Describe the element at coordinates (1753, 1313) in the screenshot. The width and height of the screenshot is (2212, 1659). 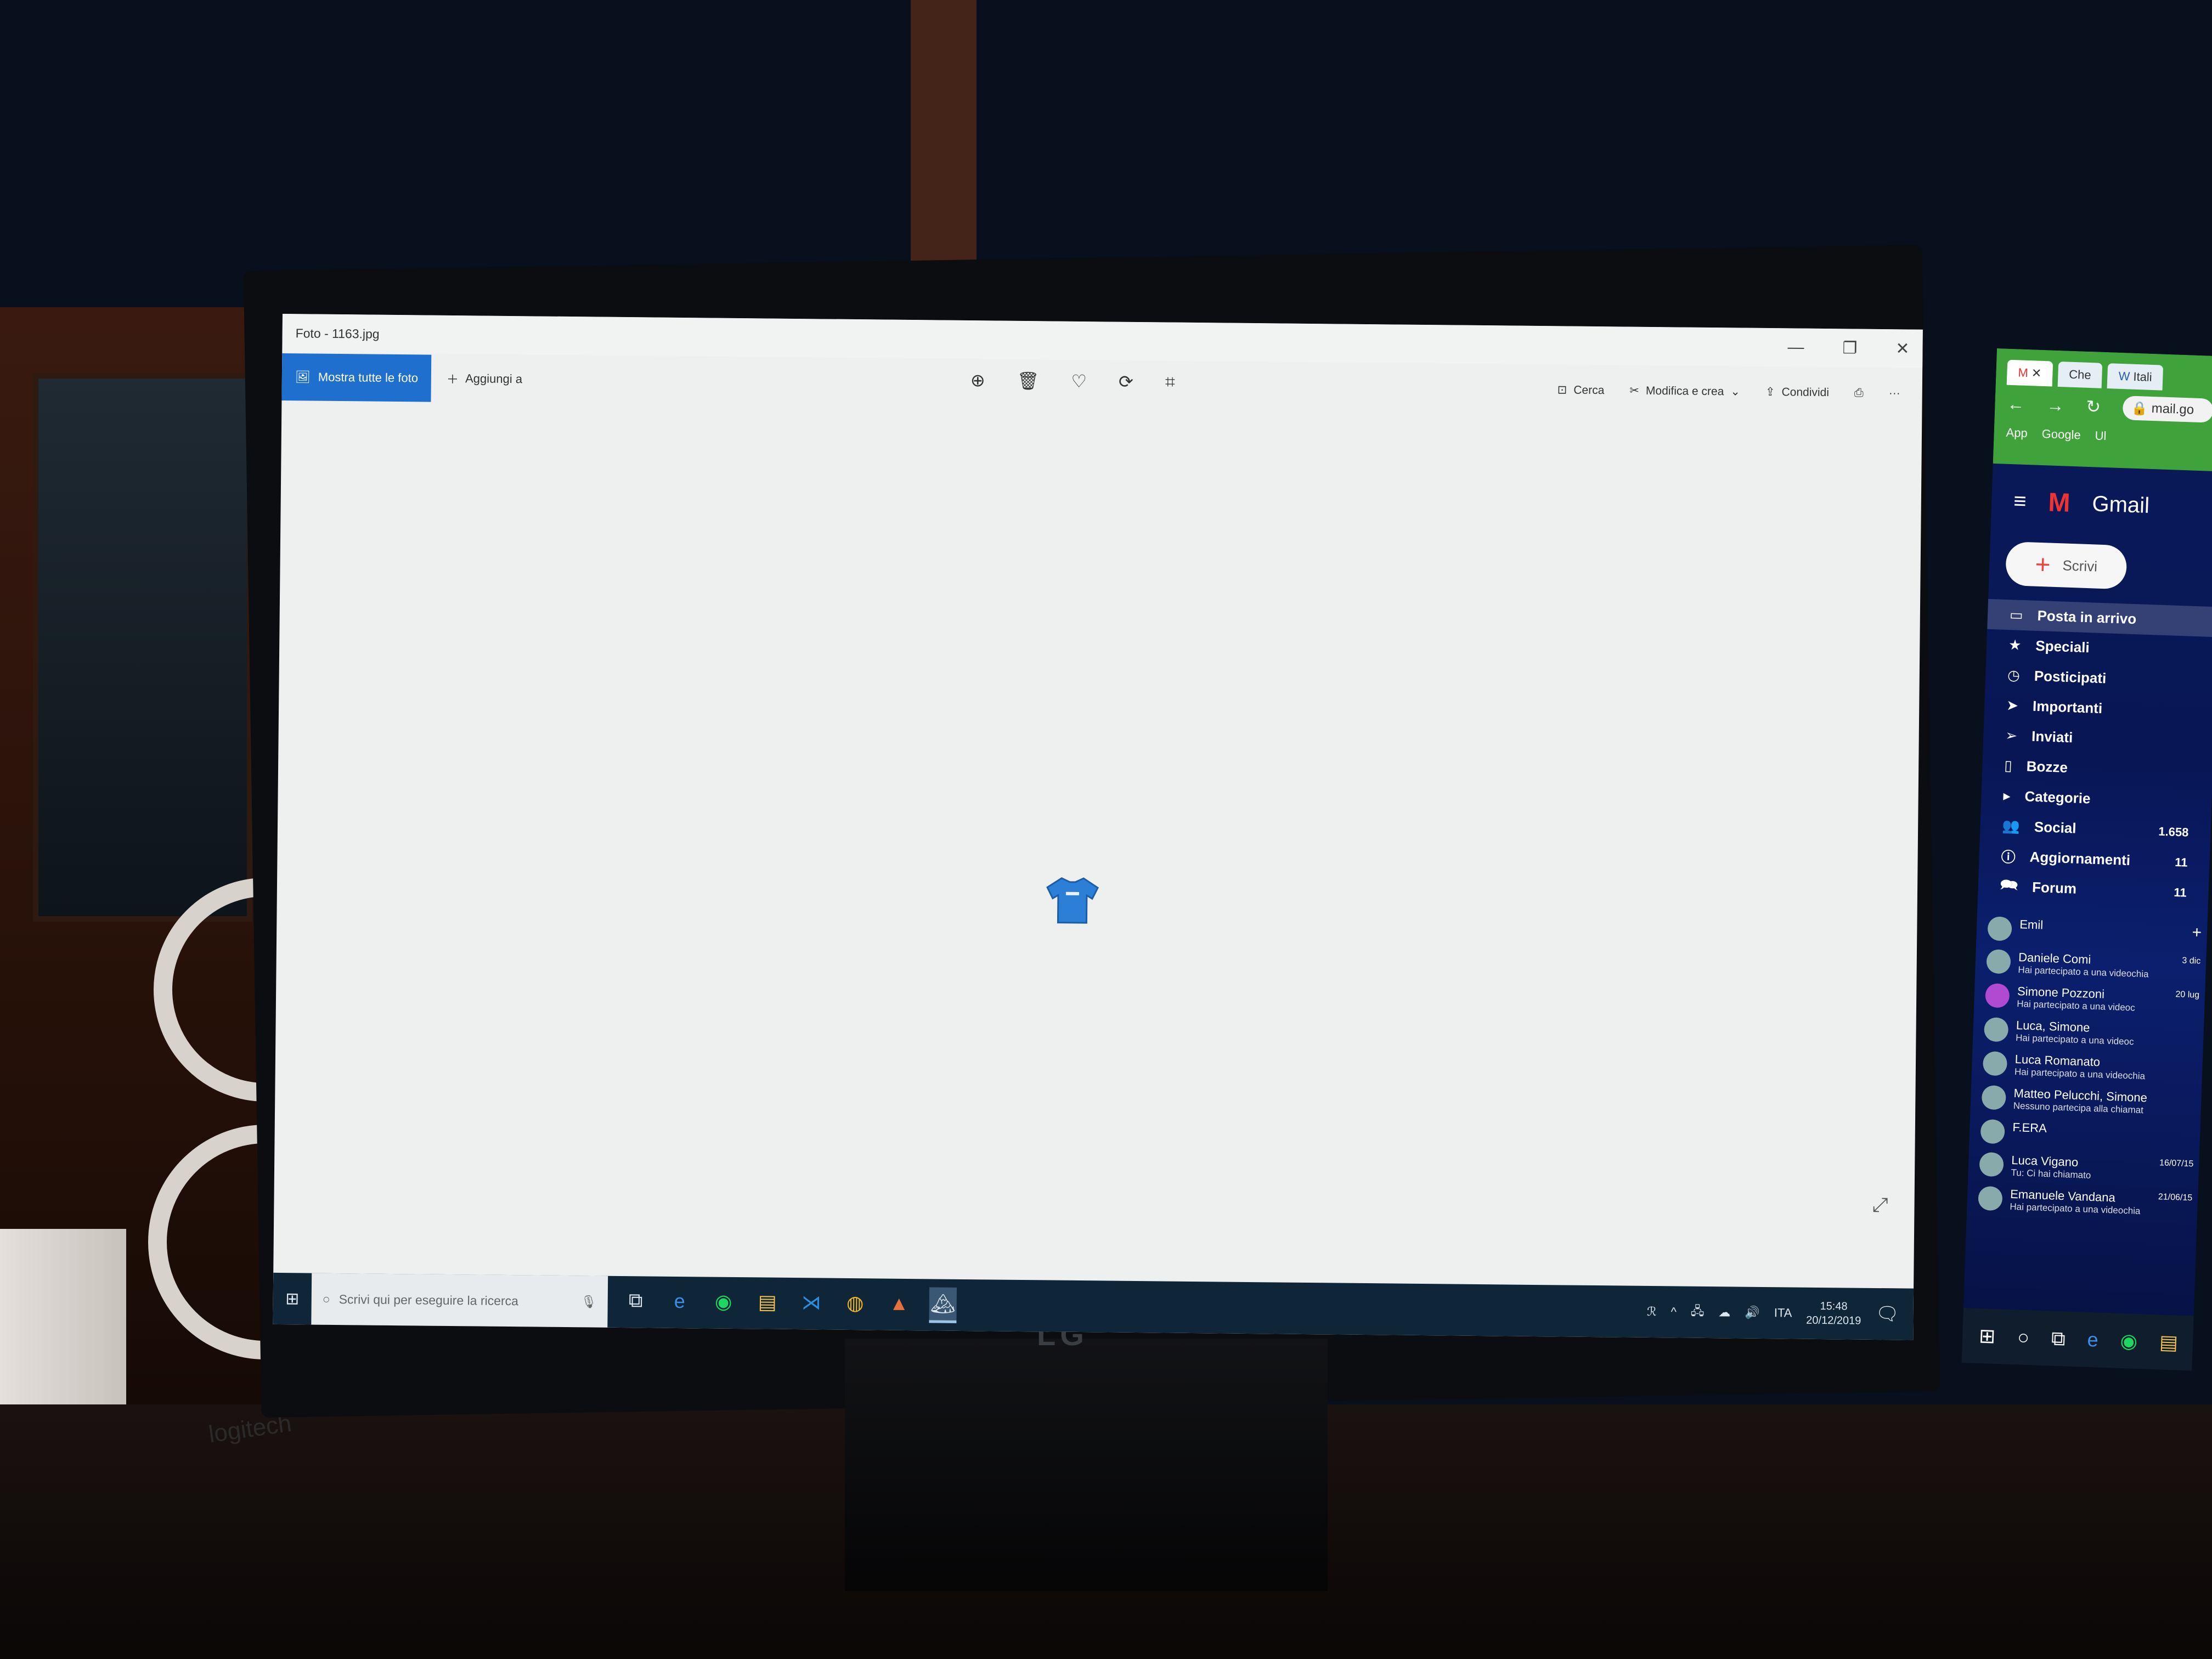
I see `volume-icon: 🔊` at that location.